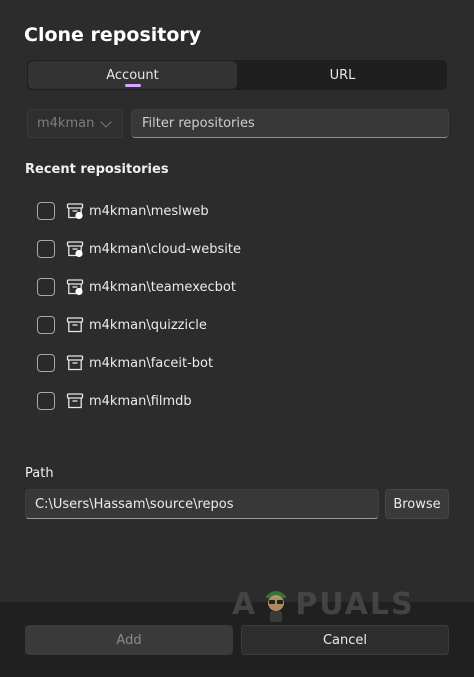  I want to click on chevron-down-icon, so click(106, 122).